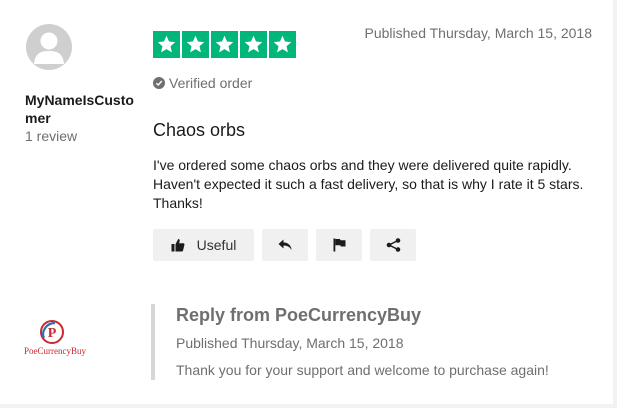 The image size is (617, 408). I want to click on share-icon, so click(393, 245).